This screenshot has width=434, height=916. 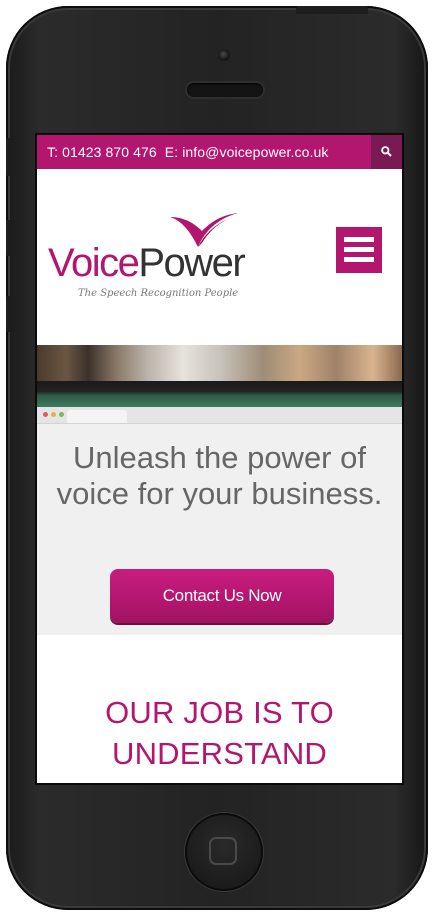 I want to click on voicepower-logo: VoicePower The Speech Recognition People, so click(x=148, y=256).